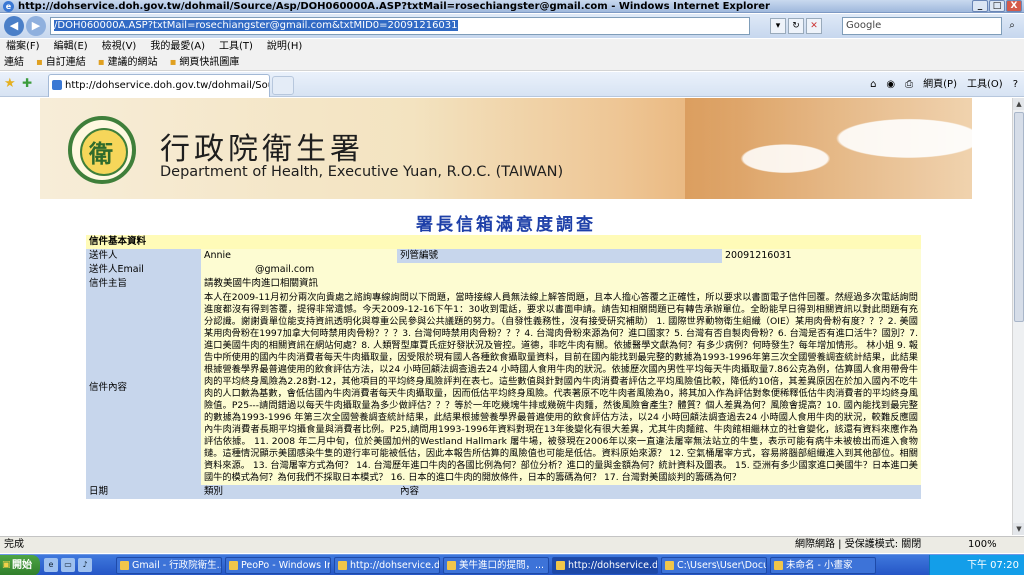  I want to click on category-label: 類別, so click(299, 492).